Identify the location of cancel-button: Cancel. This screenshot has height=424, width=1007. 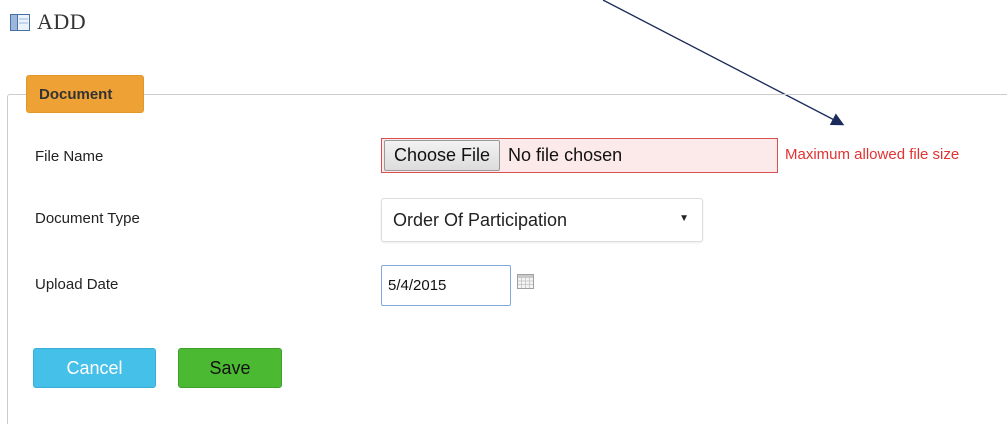
(94, 368).